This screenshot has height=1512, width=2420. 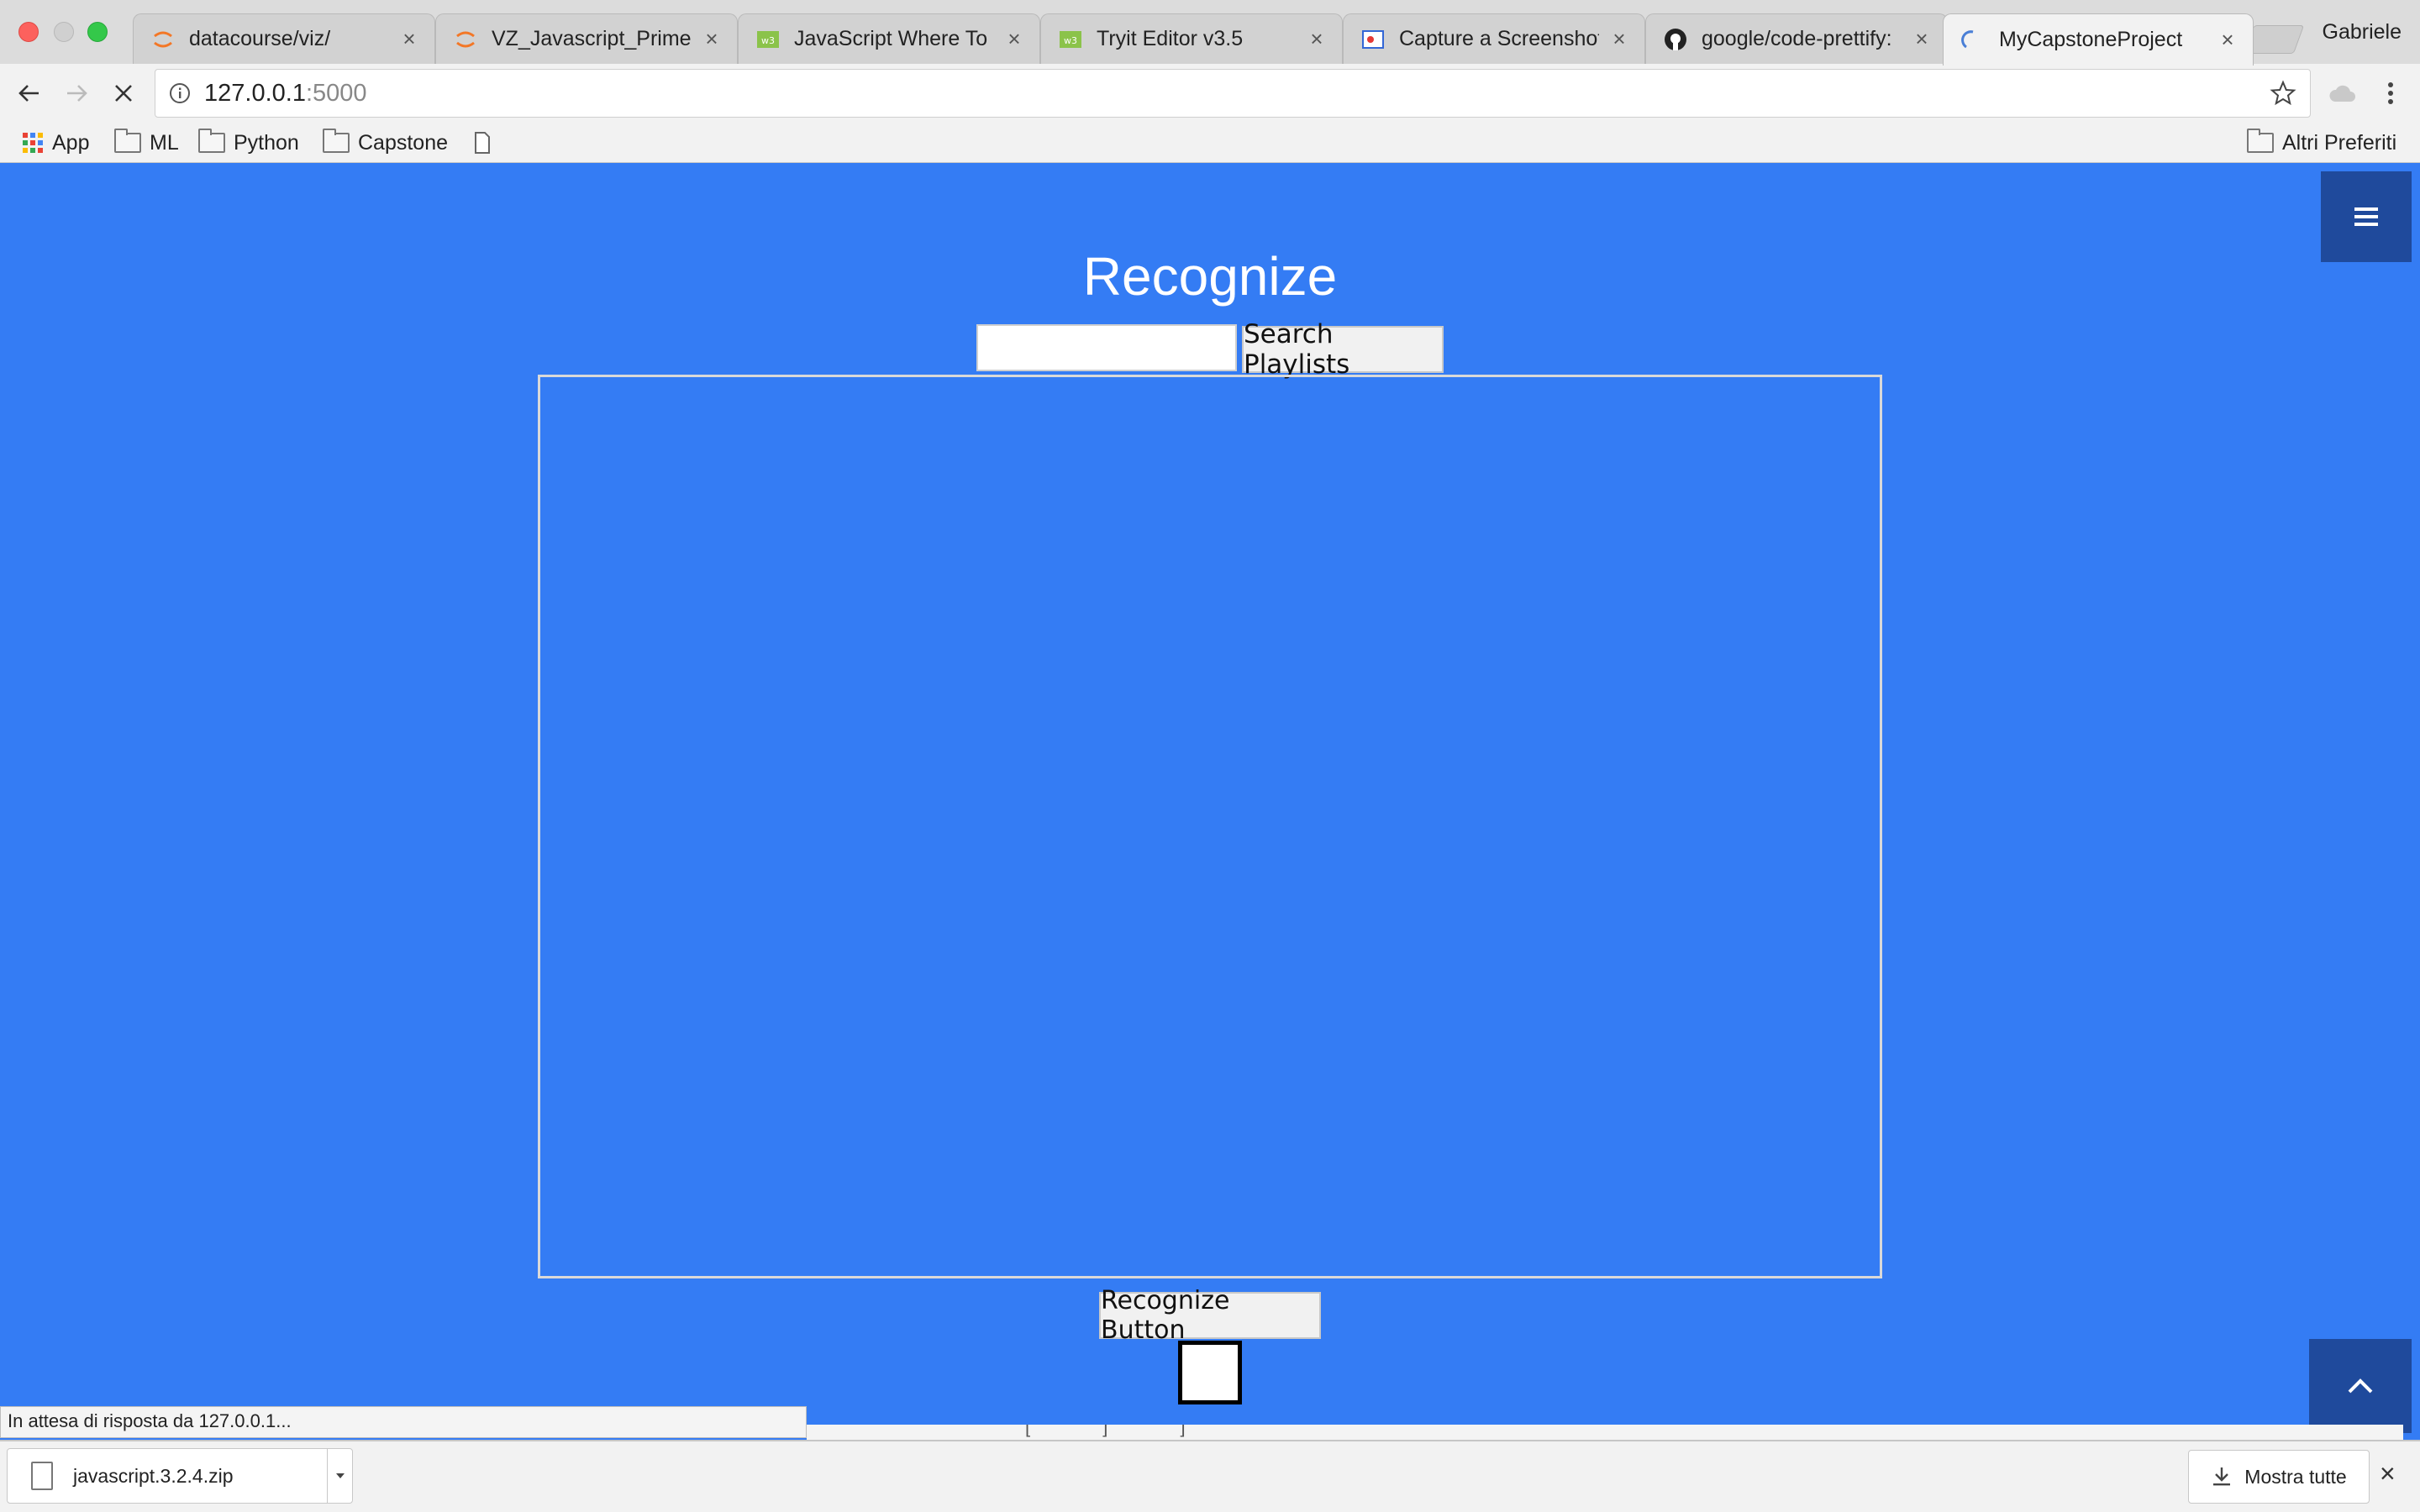 I want to click on tab-vz-javascript-primer: VZ_Javascript_Primer ×, so click(x=586, y=38).